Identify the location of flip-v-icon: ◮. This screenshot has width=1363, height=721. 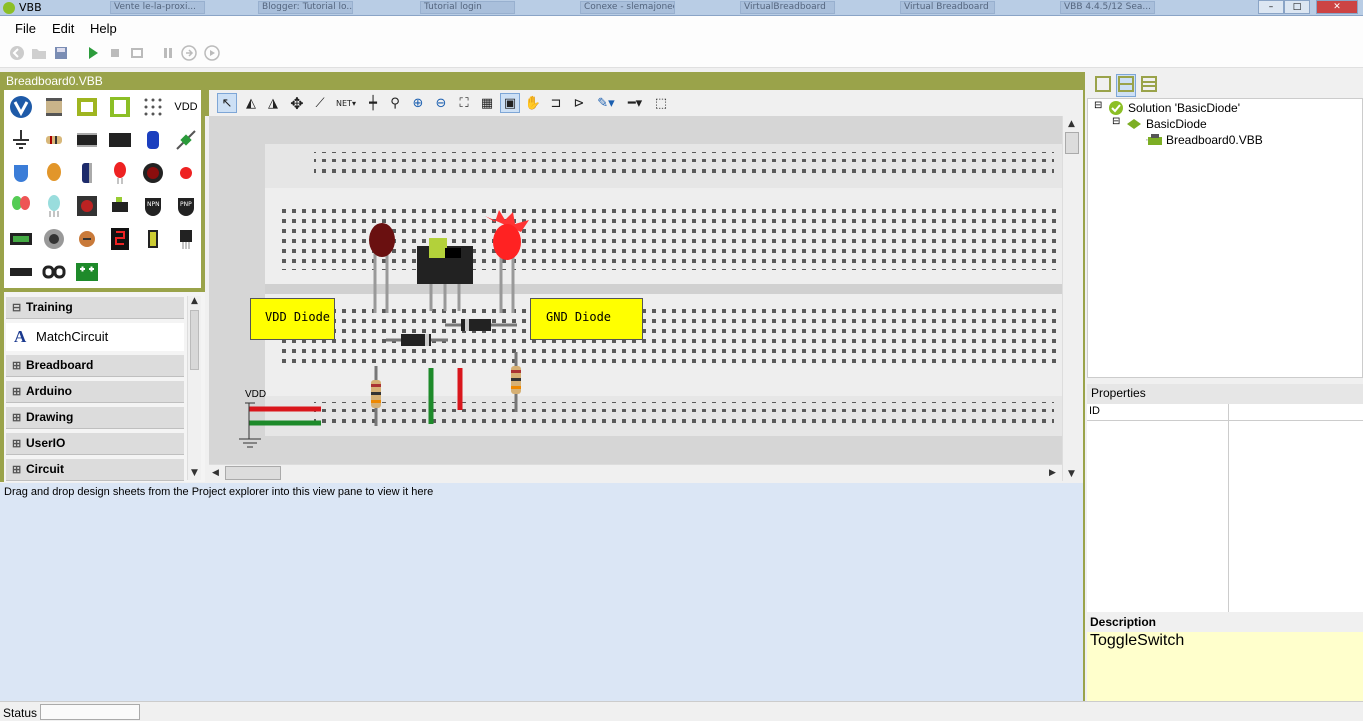
(273, 103).